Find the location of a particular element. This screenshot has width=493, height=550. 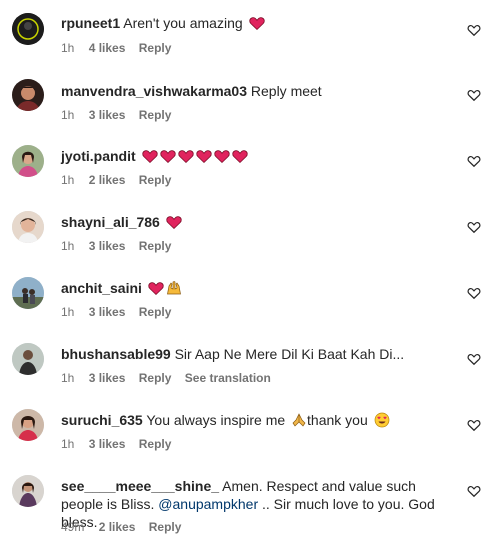

comment-username: suruchi_635 is located at coordinates (102, 420).